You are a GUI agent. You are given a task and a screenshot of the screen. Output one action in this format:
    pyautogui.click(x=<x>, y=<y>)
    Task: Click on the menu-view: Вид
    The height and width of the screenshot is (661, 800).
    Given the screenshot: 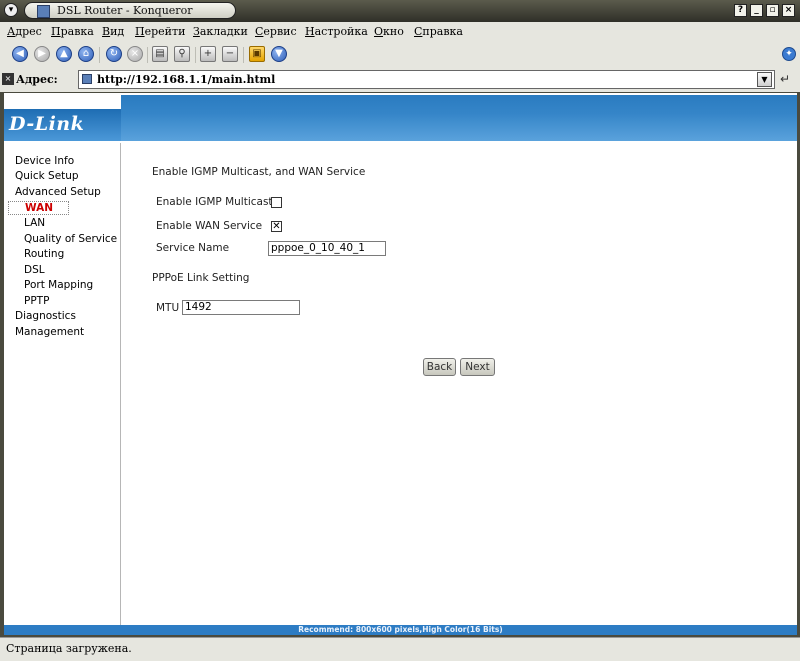 What is the action you would take?
    pyautogui.click(x=113, y=31)
    